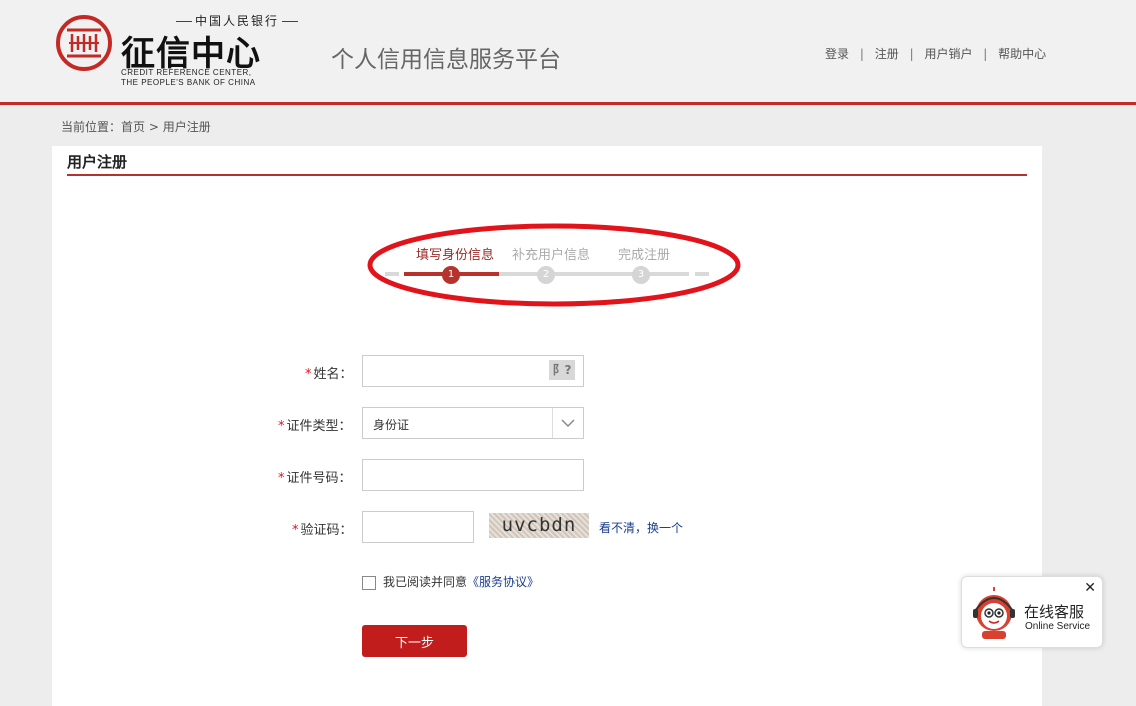 The image size is (1136, 706). What do you see at coordinates (446, 60) in the screenshot?
I see `platform-title: 个人信用信息服务平台` at bounding box center [446, 60].